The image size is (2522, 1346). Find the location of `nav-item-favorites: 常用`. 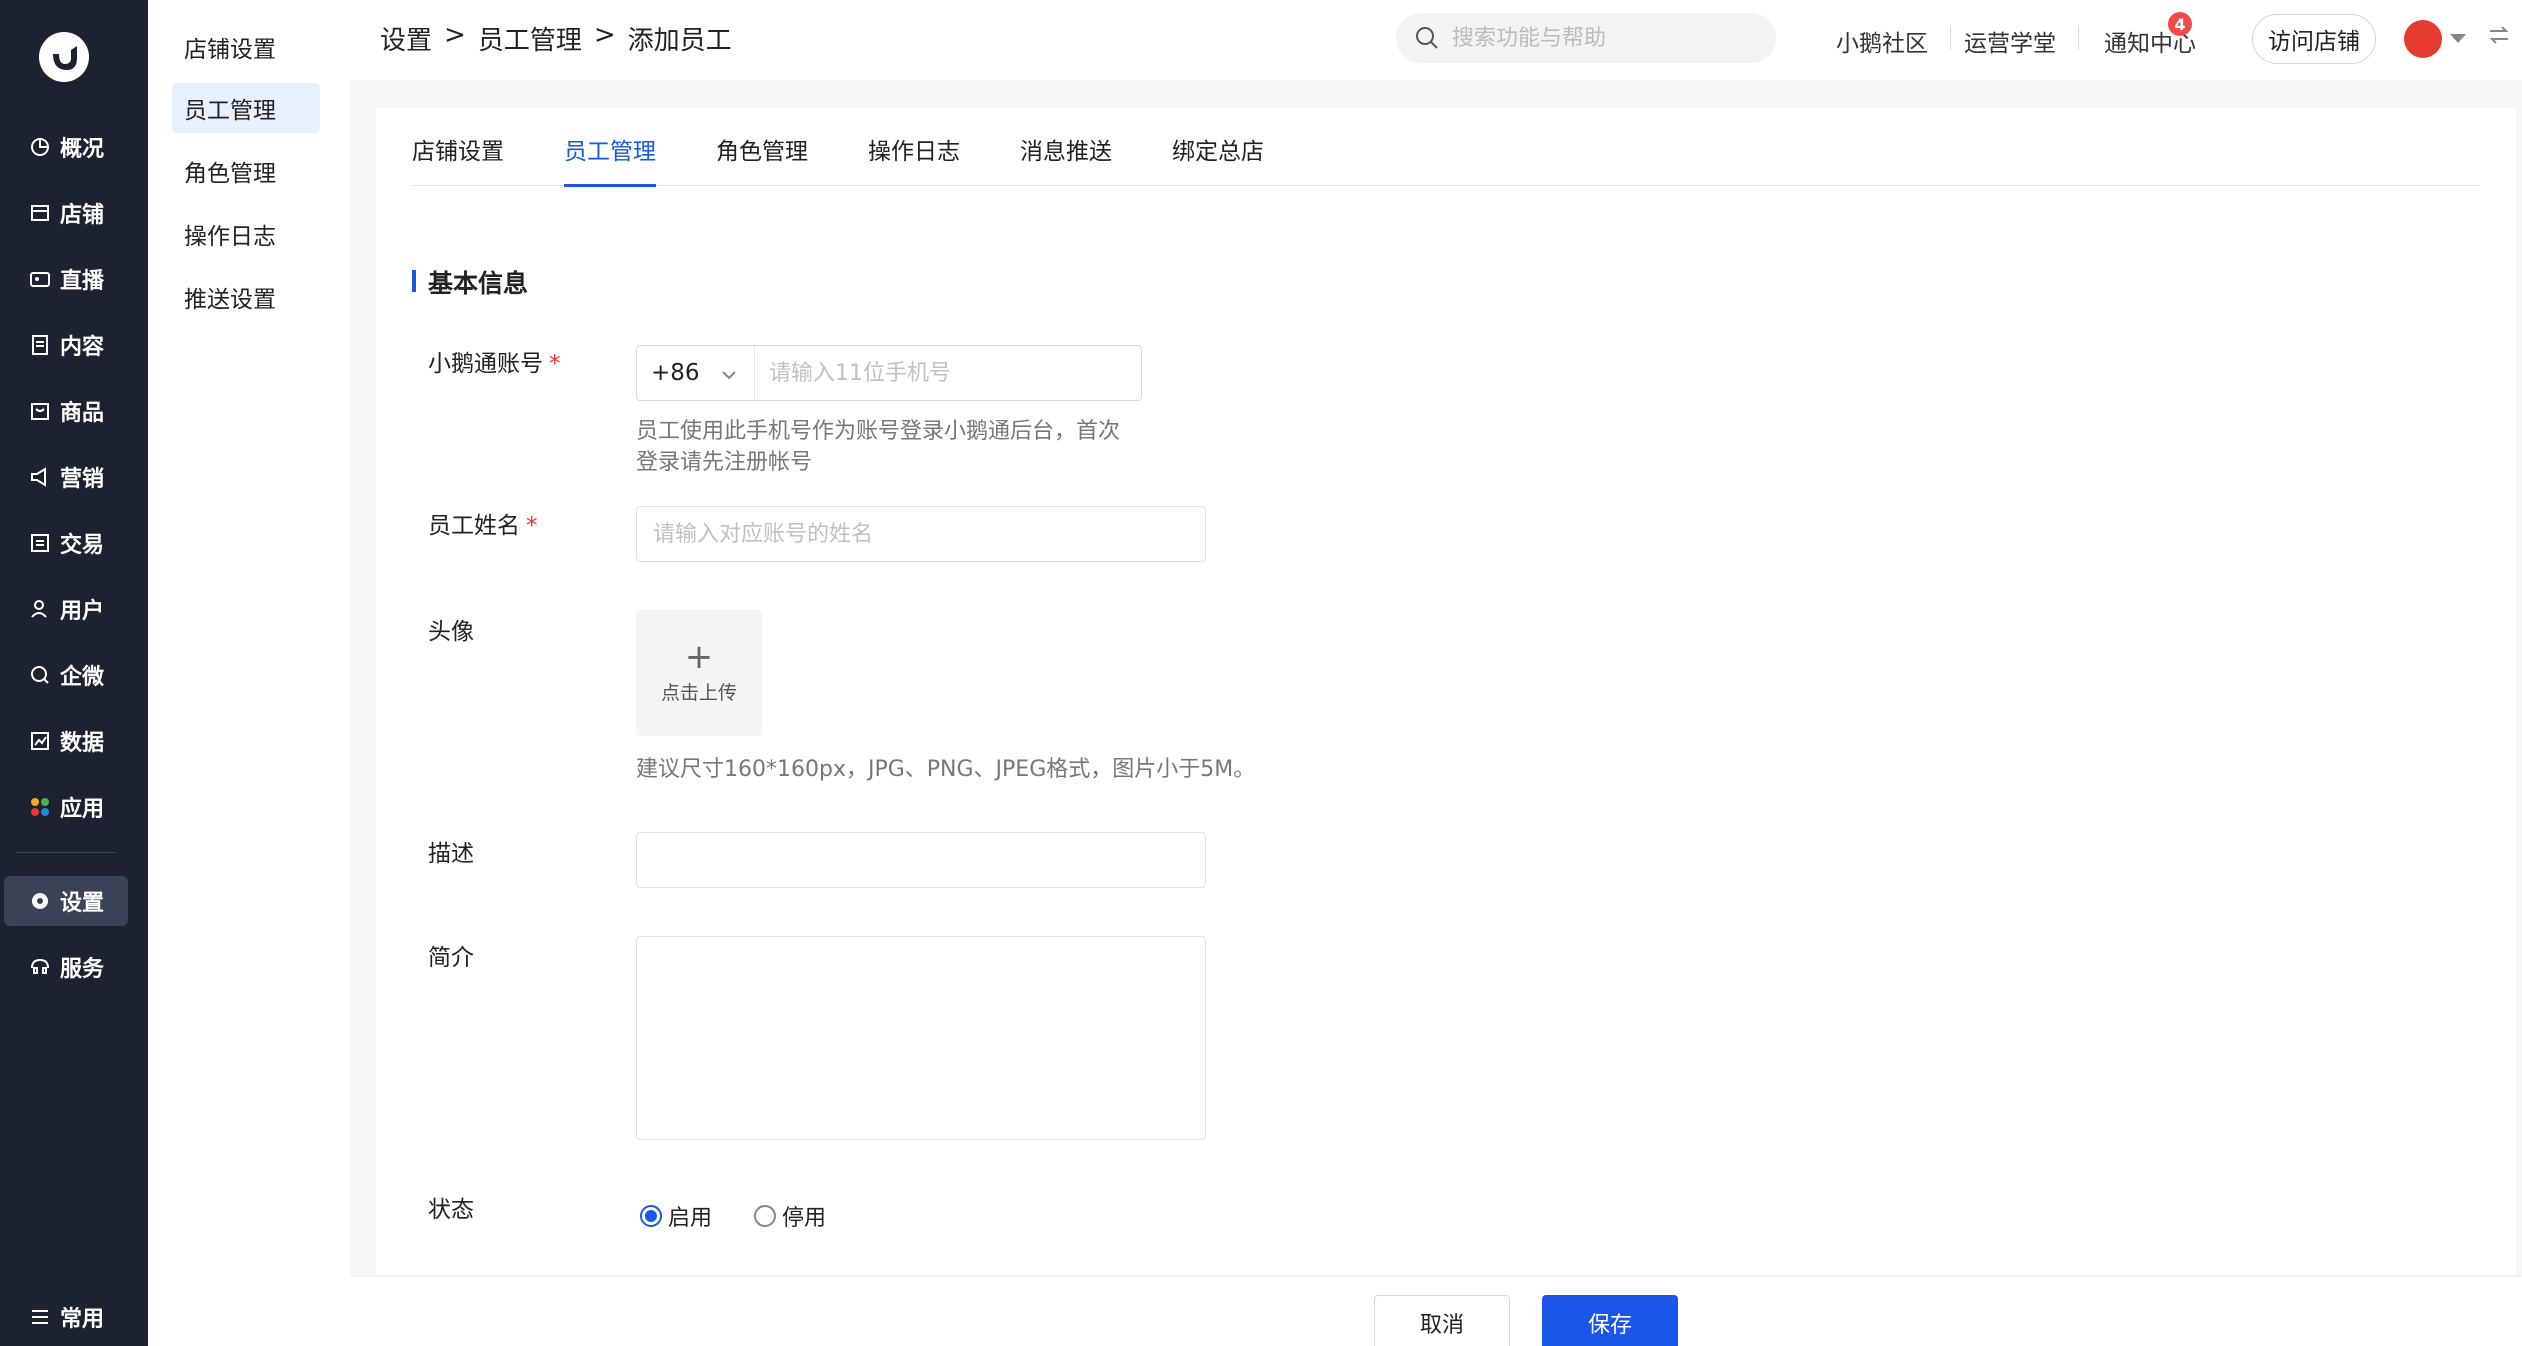

nav-item-favorites: 常用 is located at coordinates (66, 1317).